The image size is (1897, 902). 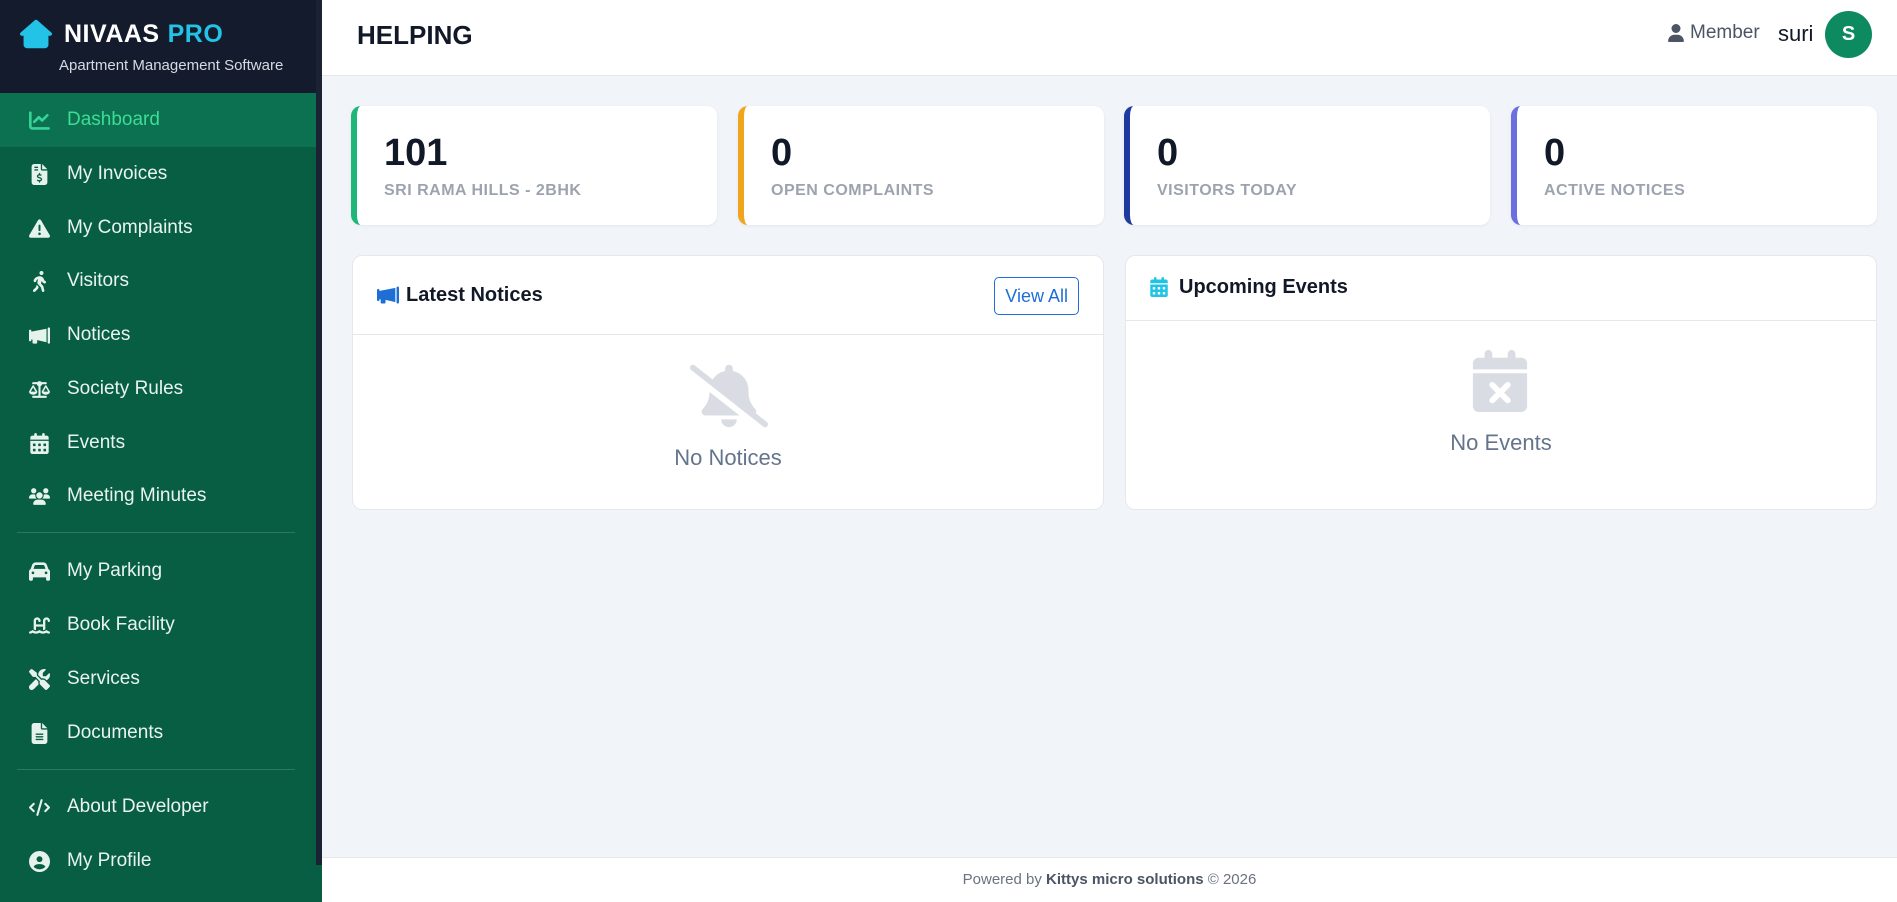 I want to click on user-role: Member, so click(x=1714, y=33).